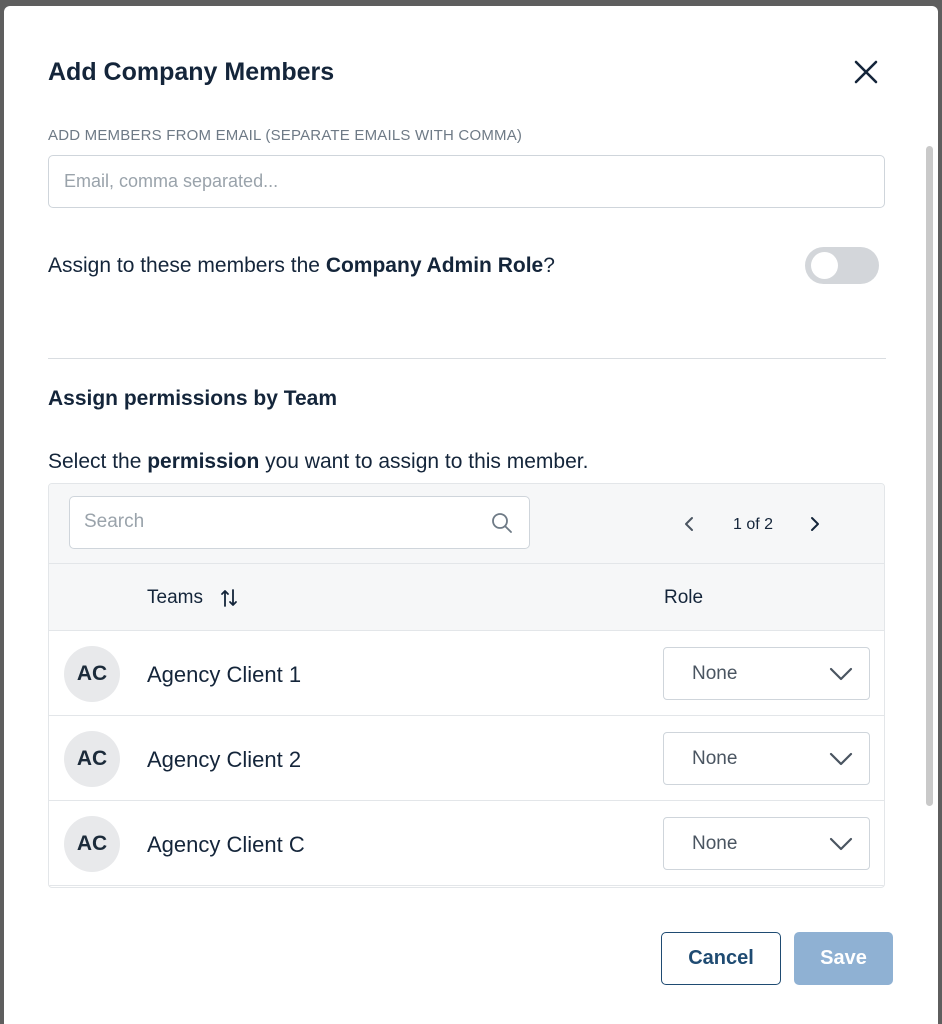 This screenshot has height=1024, width=942. I want to click on close-button, so click(866, 72).